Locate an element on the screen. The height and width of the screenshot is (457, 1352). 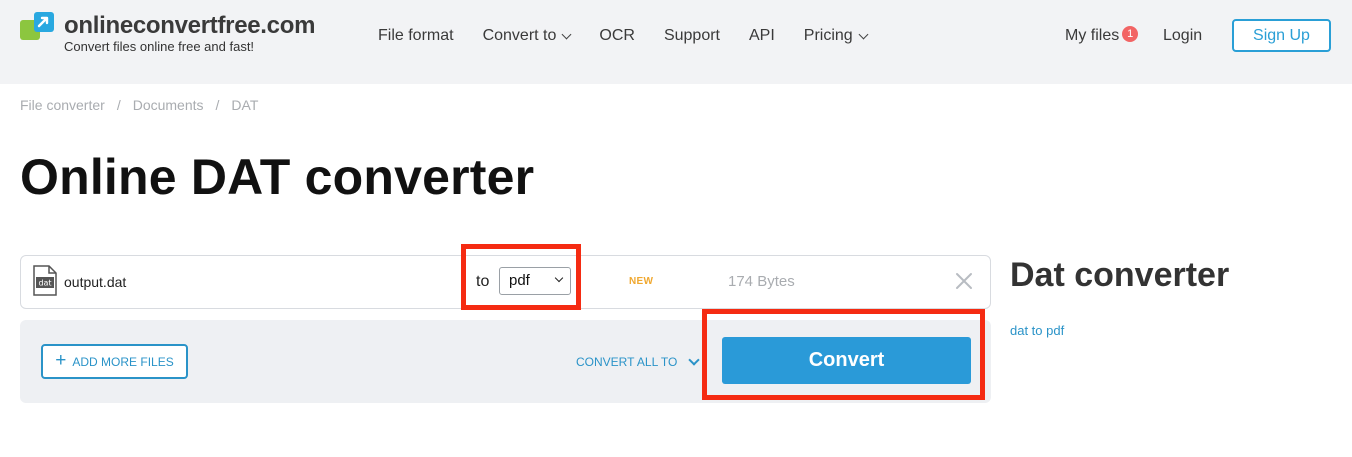
nav-label: API is located at coordinates (762, 35).